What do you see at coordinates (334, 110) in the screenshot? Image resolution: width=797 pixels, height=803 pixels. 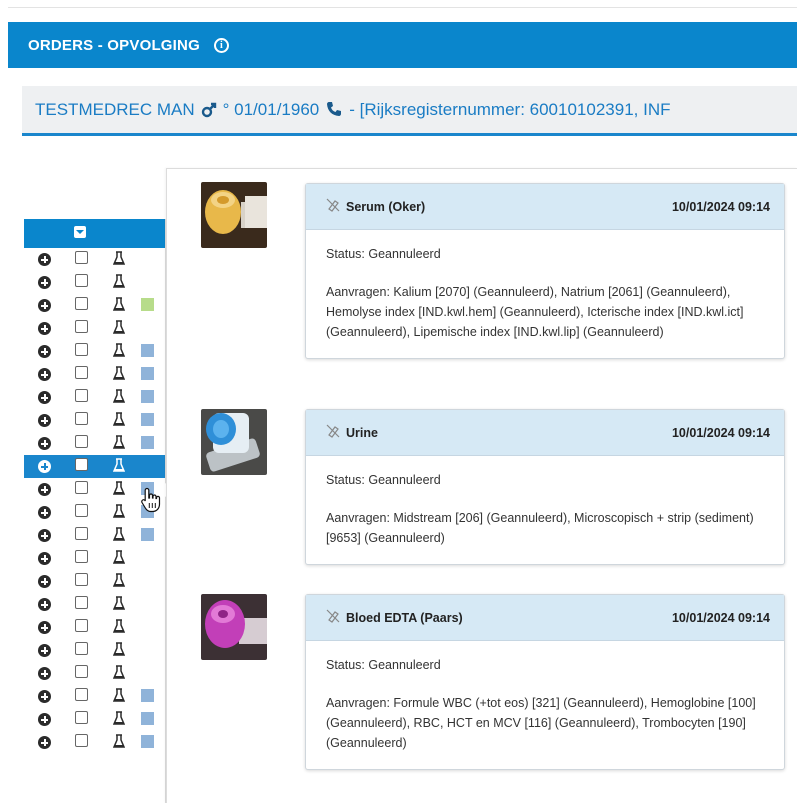 I see `phone-icon` at bounding box center [334, 110].